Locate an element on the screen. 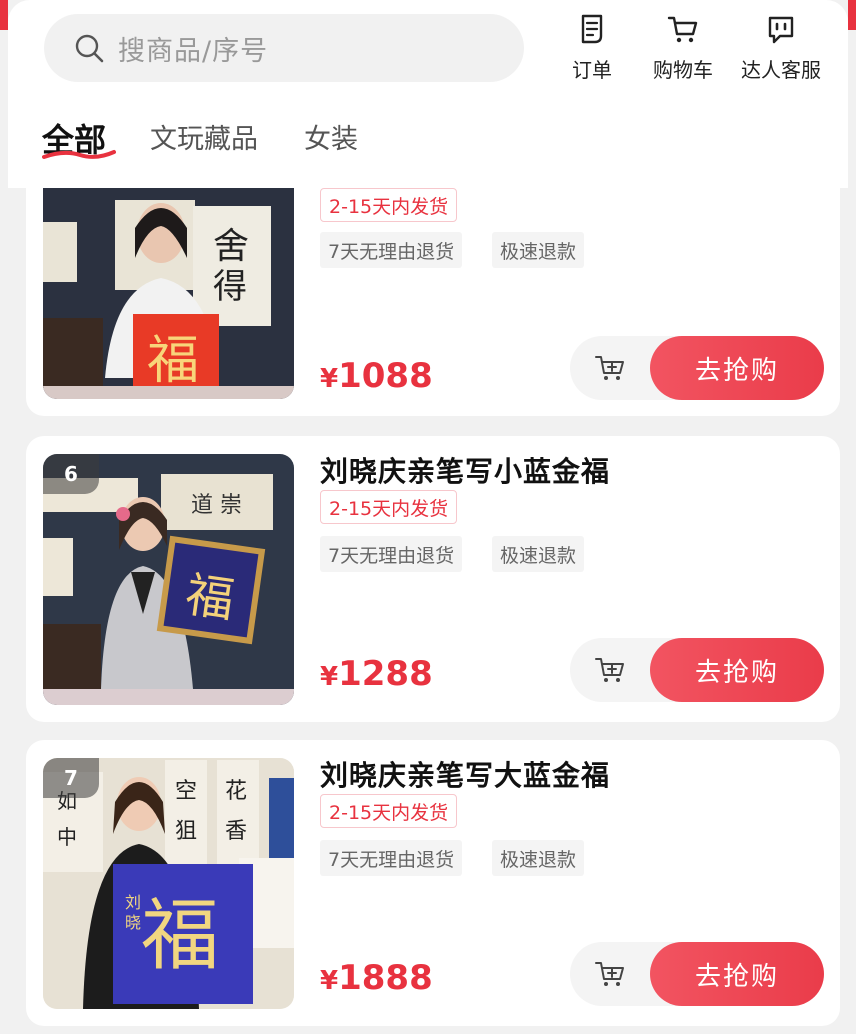 Image resolution: width=856 pixels, height=1034 pixels. product-image: 道 崇 福 6 is located at coordinates (168, 579).